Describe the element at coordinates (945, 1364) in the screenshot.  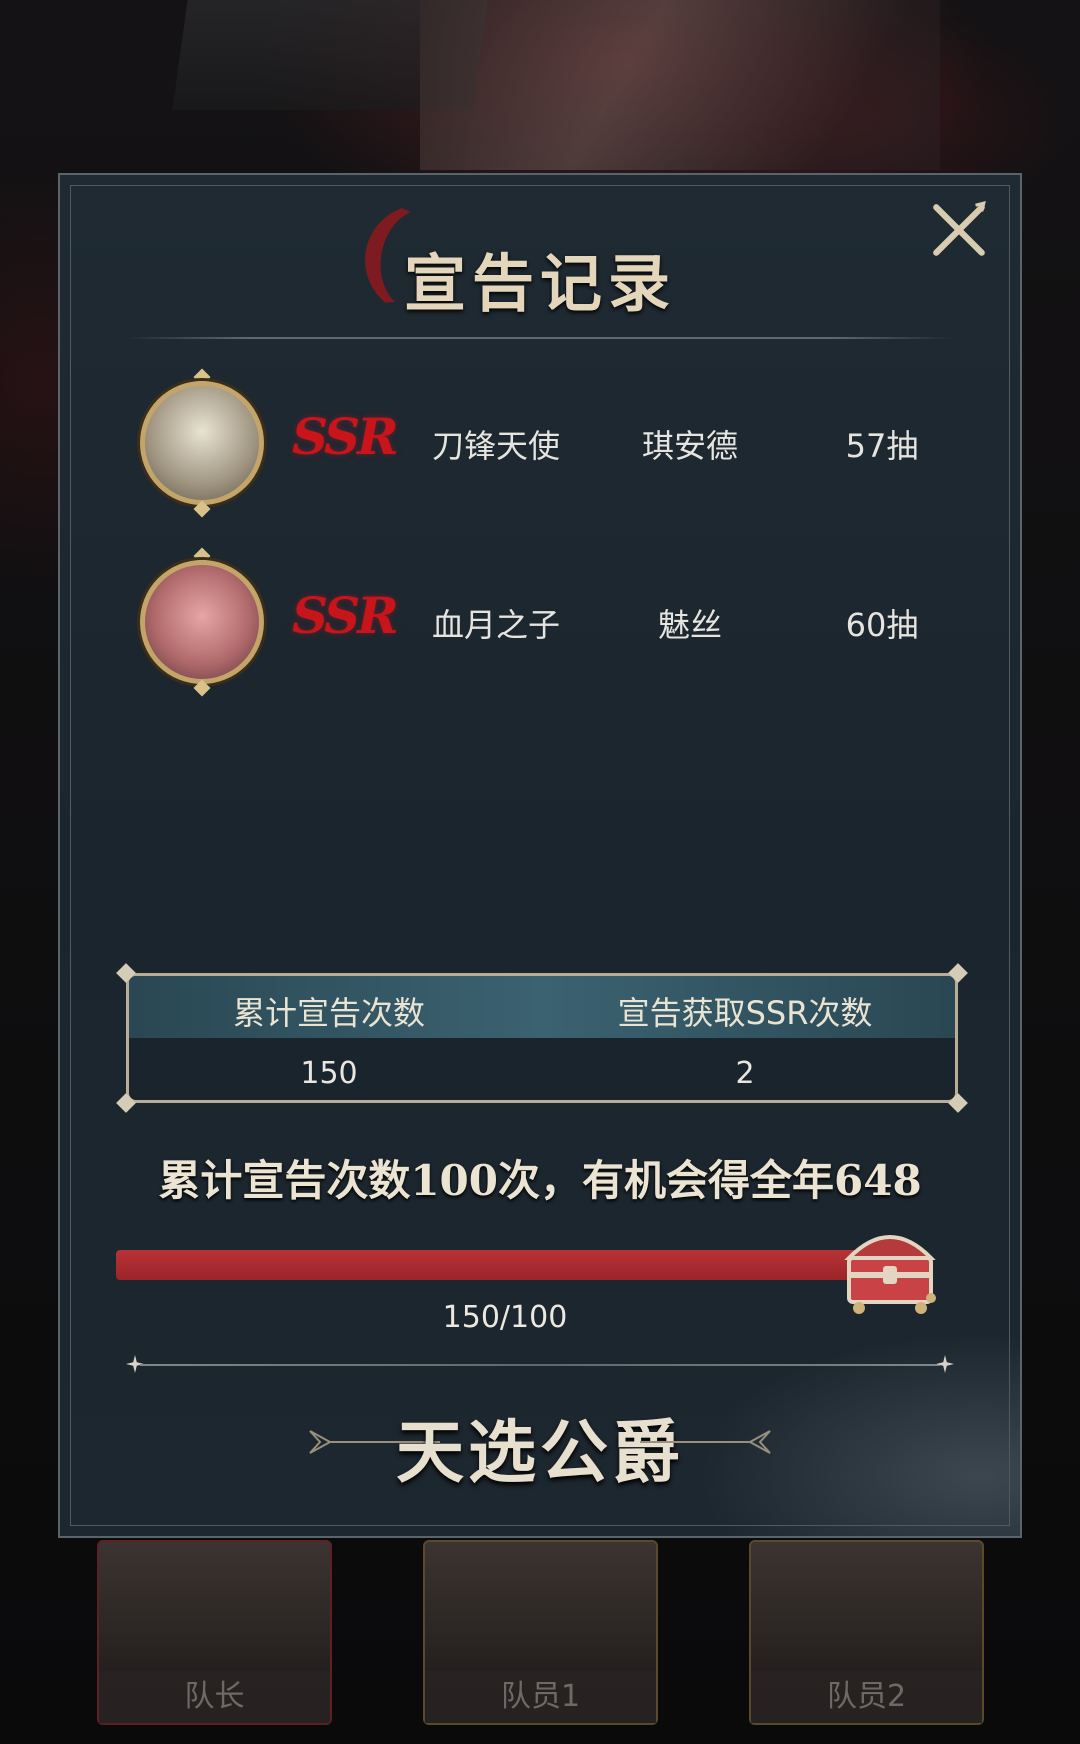
I see `sparkle-icon` at that location.